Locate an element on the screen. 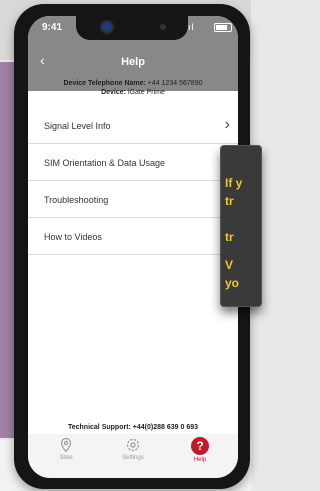 Image resolution: width=320 pixels, height=491 pixels. background-purple-strip is located at coordinates (7, 250).